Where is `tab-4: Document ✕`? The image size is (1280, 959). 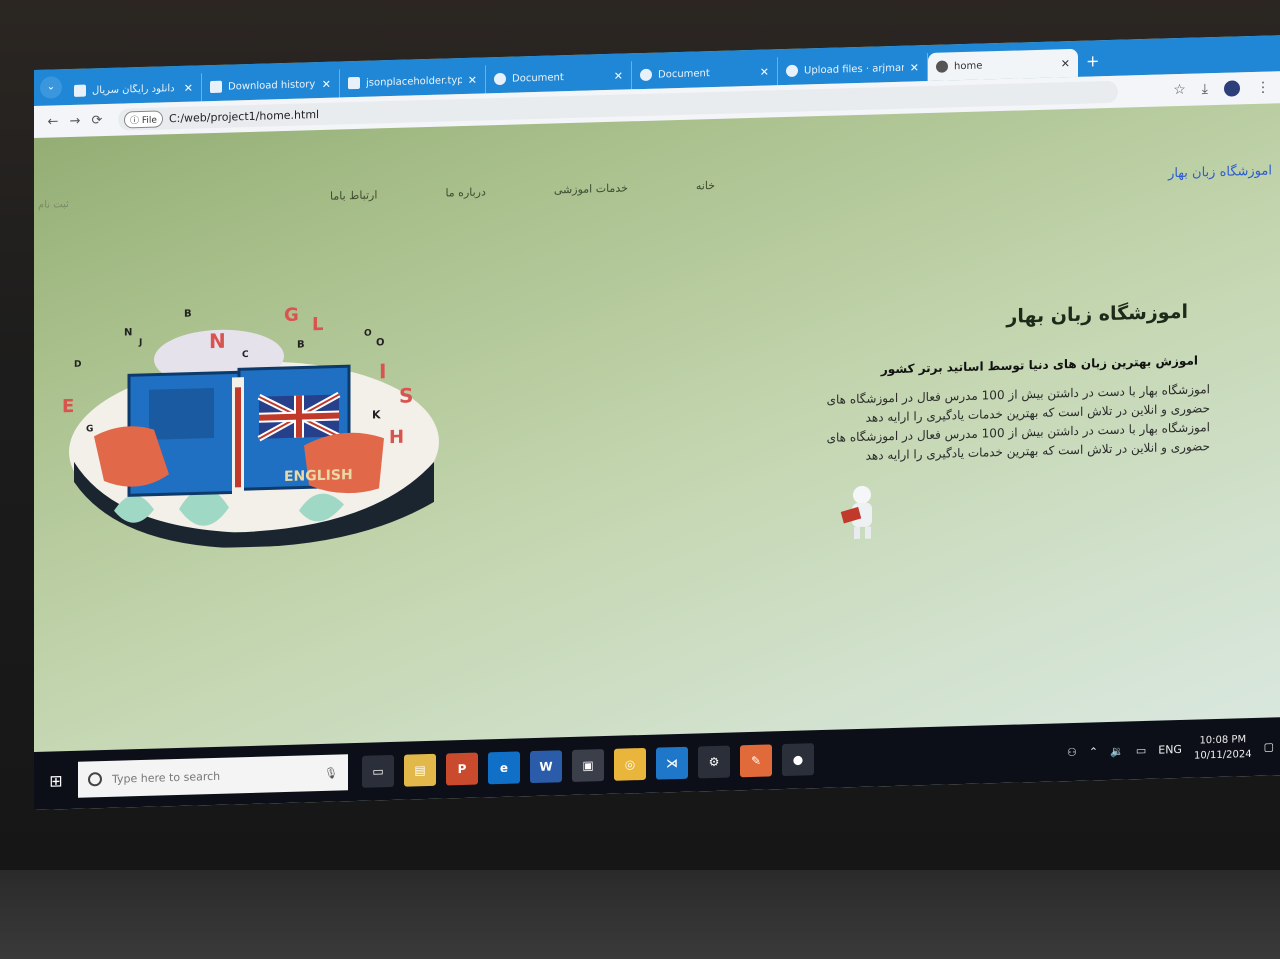 tab-4: Document ✕ is located at coordinates (559, 77).